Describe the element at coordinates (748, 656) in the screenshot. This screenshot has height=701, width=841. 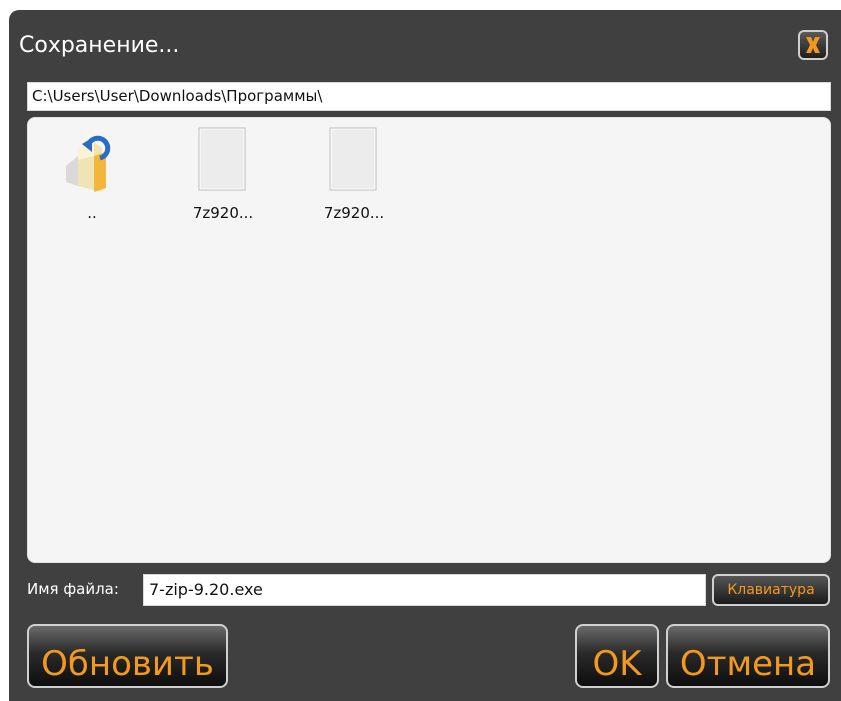
I see `cancel-button: Отмена` at that location.